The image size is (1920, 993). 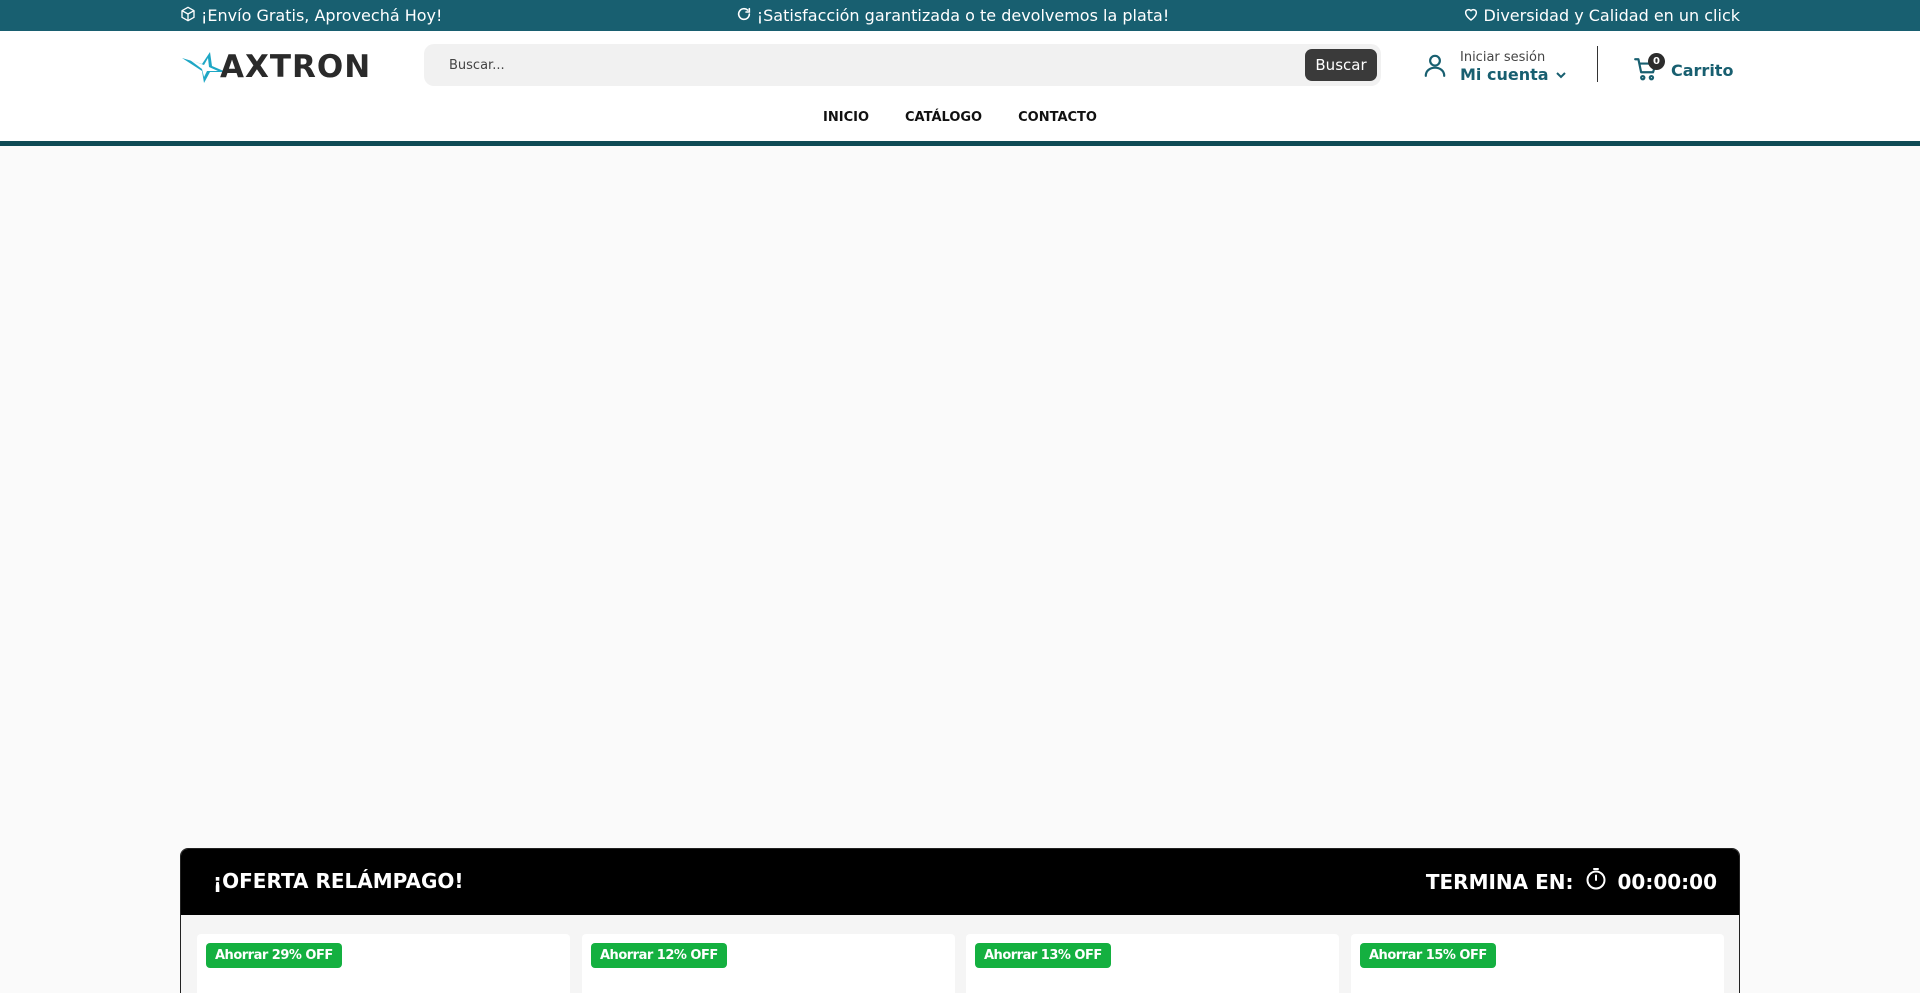 What do you see at coordinates (943, 120) in the screenshot?
I see `nav-item-catalogo: CATÁLOGO` at bounding box center [943, 120].